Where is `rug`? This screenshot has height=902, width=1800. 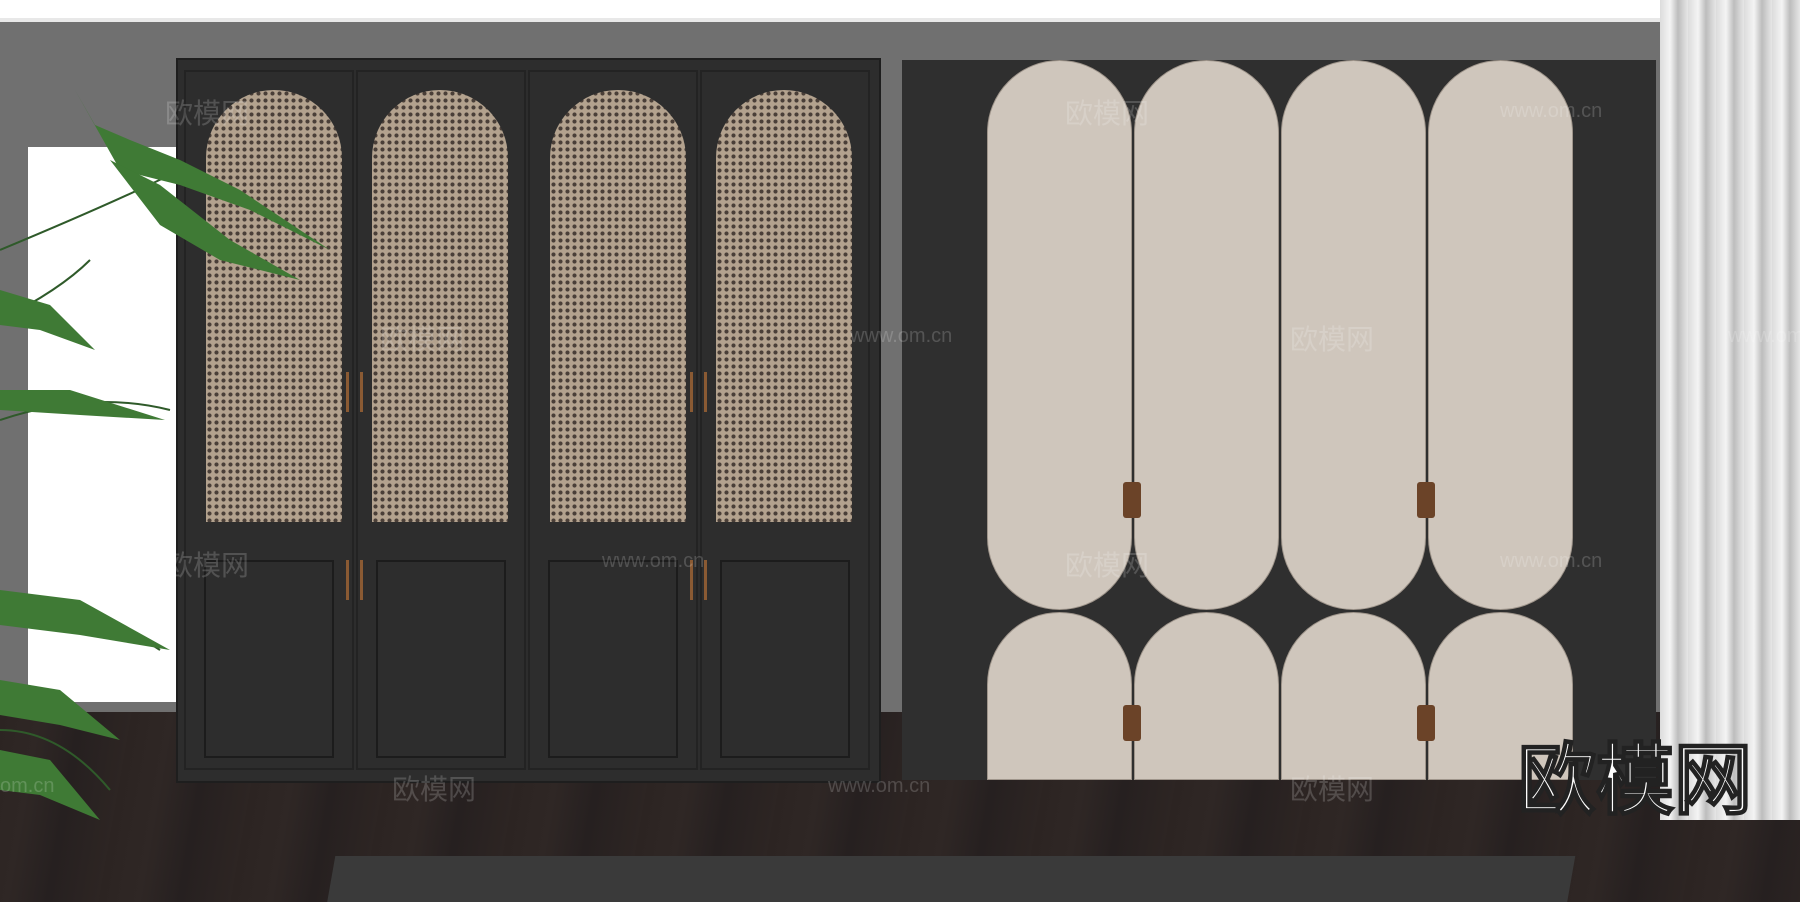 rug is located at coordinates (950, 879).